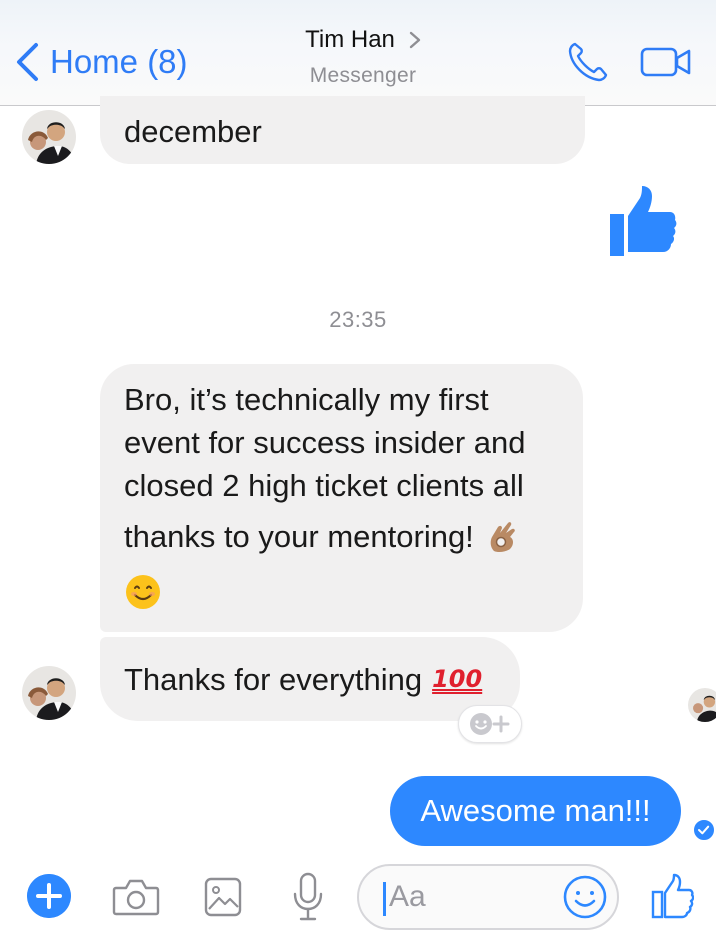 The image size is (716, 948). Describe the element at coordinates (143, 592) in the screenshot. I see `smiling-face-emoji-icon` at that location.